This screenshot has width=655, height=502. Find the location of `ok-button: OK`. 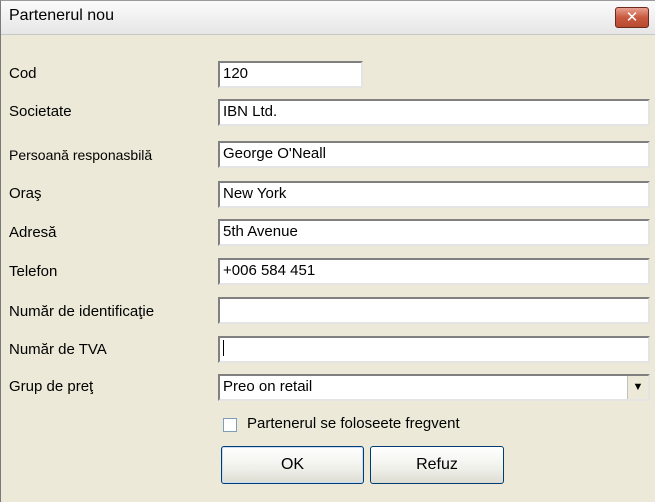

ok-button: OK is located at coordinates (292, 465).